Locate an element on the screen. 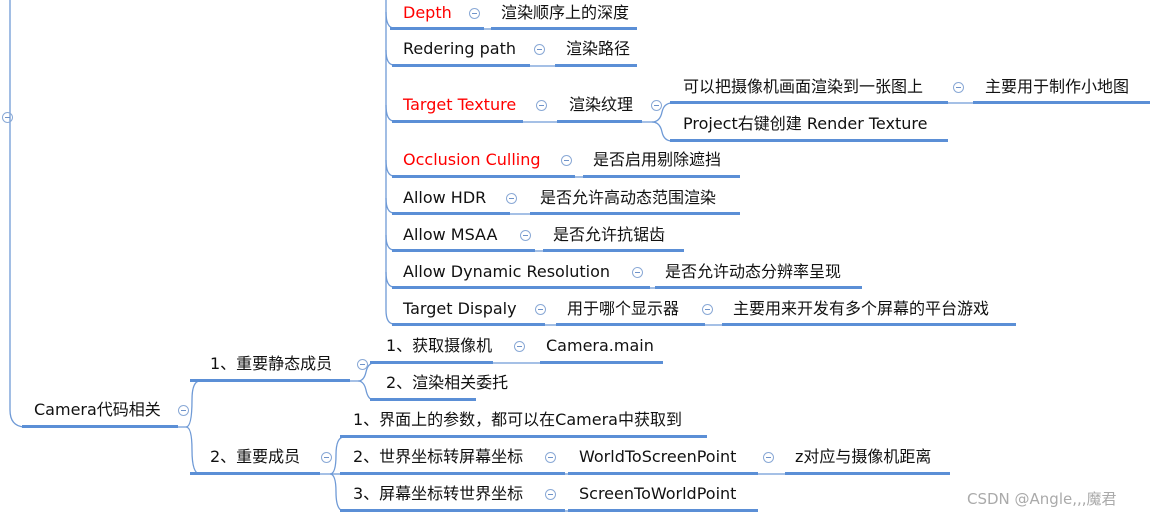 Image resolution: width=1159 pixels, height=518 pixels. node-screen-to-world-point: ScreenToWorldPoint is located at coordinates (657, 494).